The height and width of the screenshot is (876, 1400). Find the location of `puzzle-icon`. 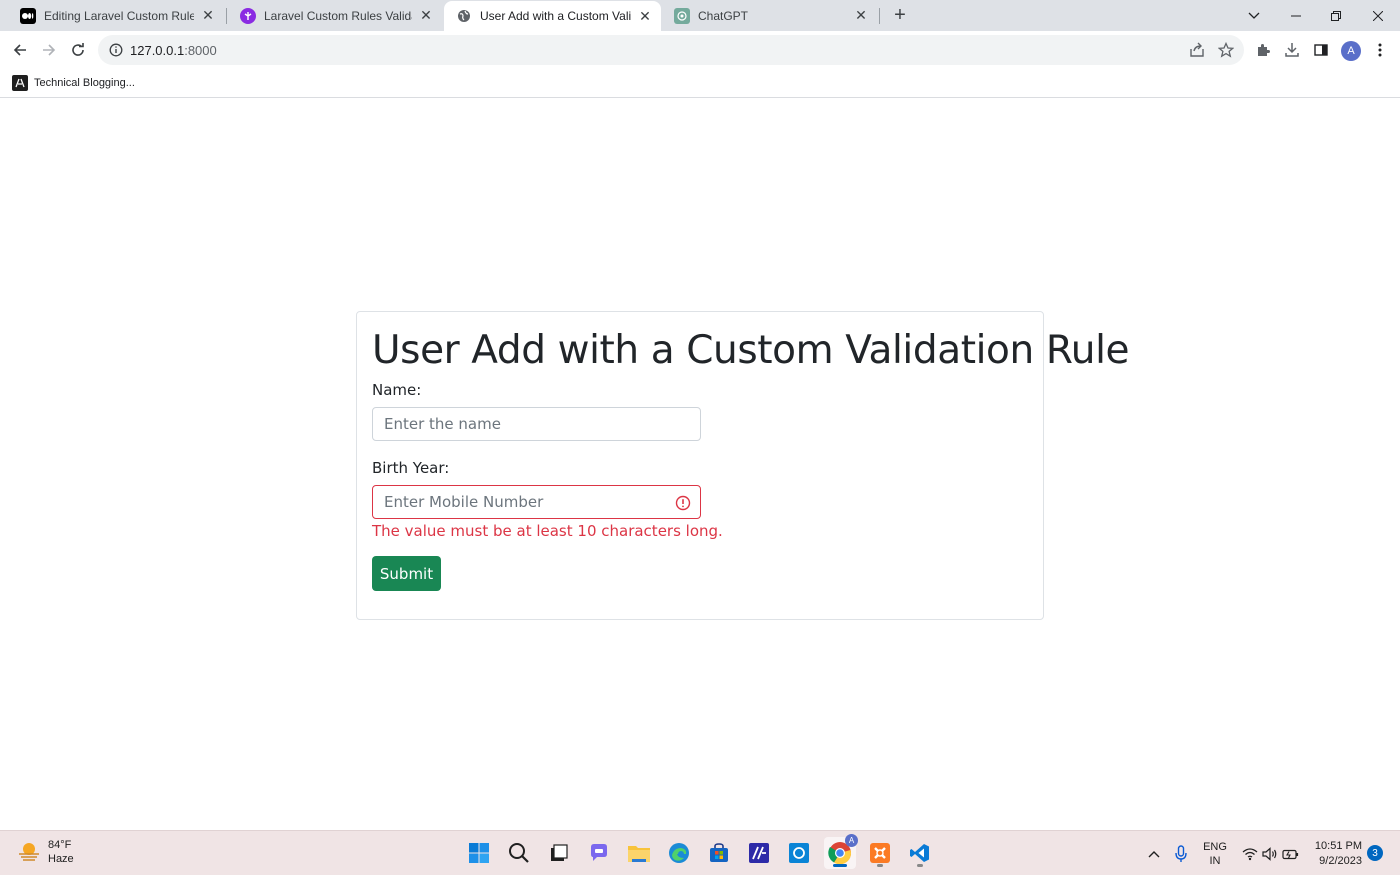

puzzle-icon is located at coordinates (1264, 50).